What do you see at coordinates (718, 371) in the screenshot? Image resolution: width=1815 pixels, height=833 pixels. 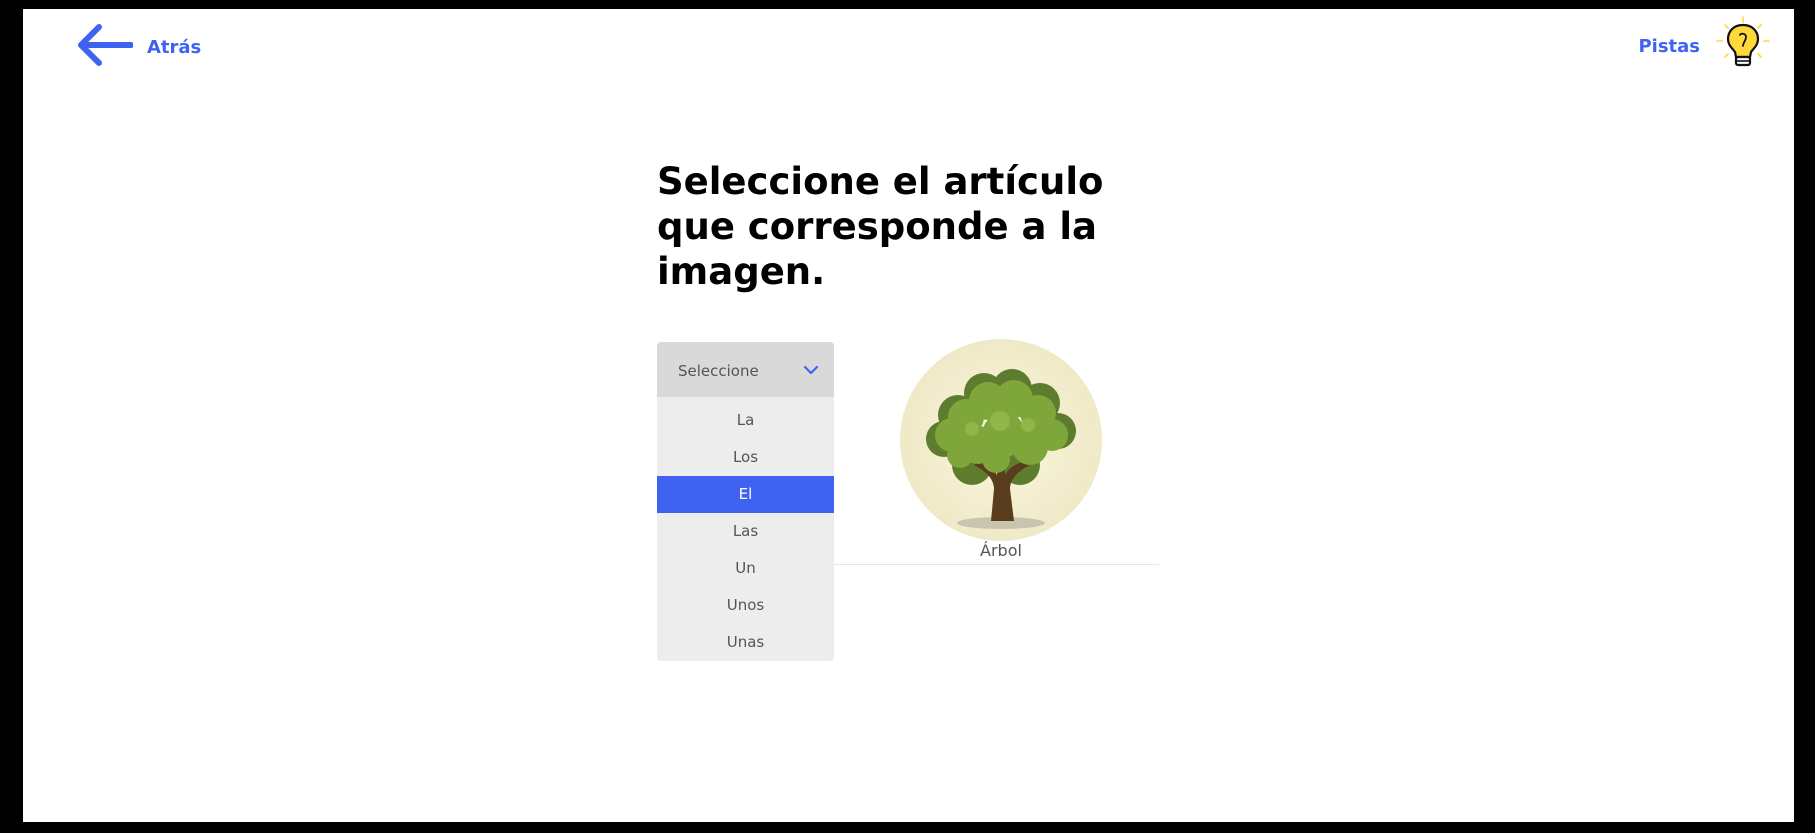 I see `select-placeholder: Seleccione` at bounding box center [718, 371].